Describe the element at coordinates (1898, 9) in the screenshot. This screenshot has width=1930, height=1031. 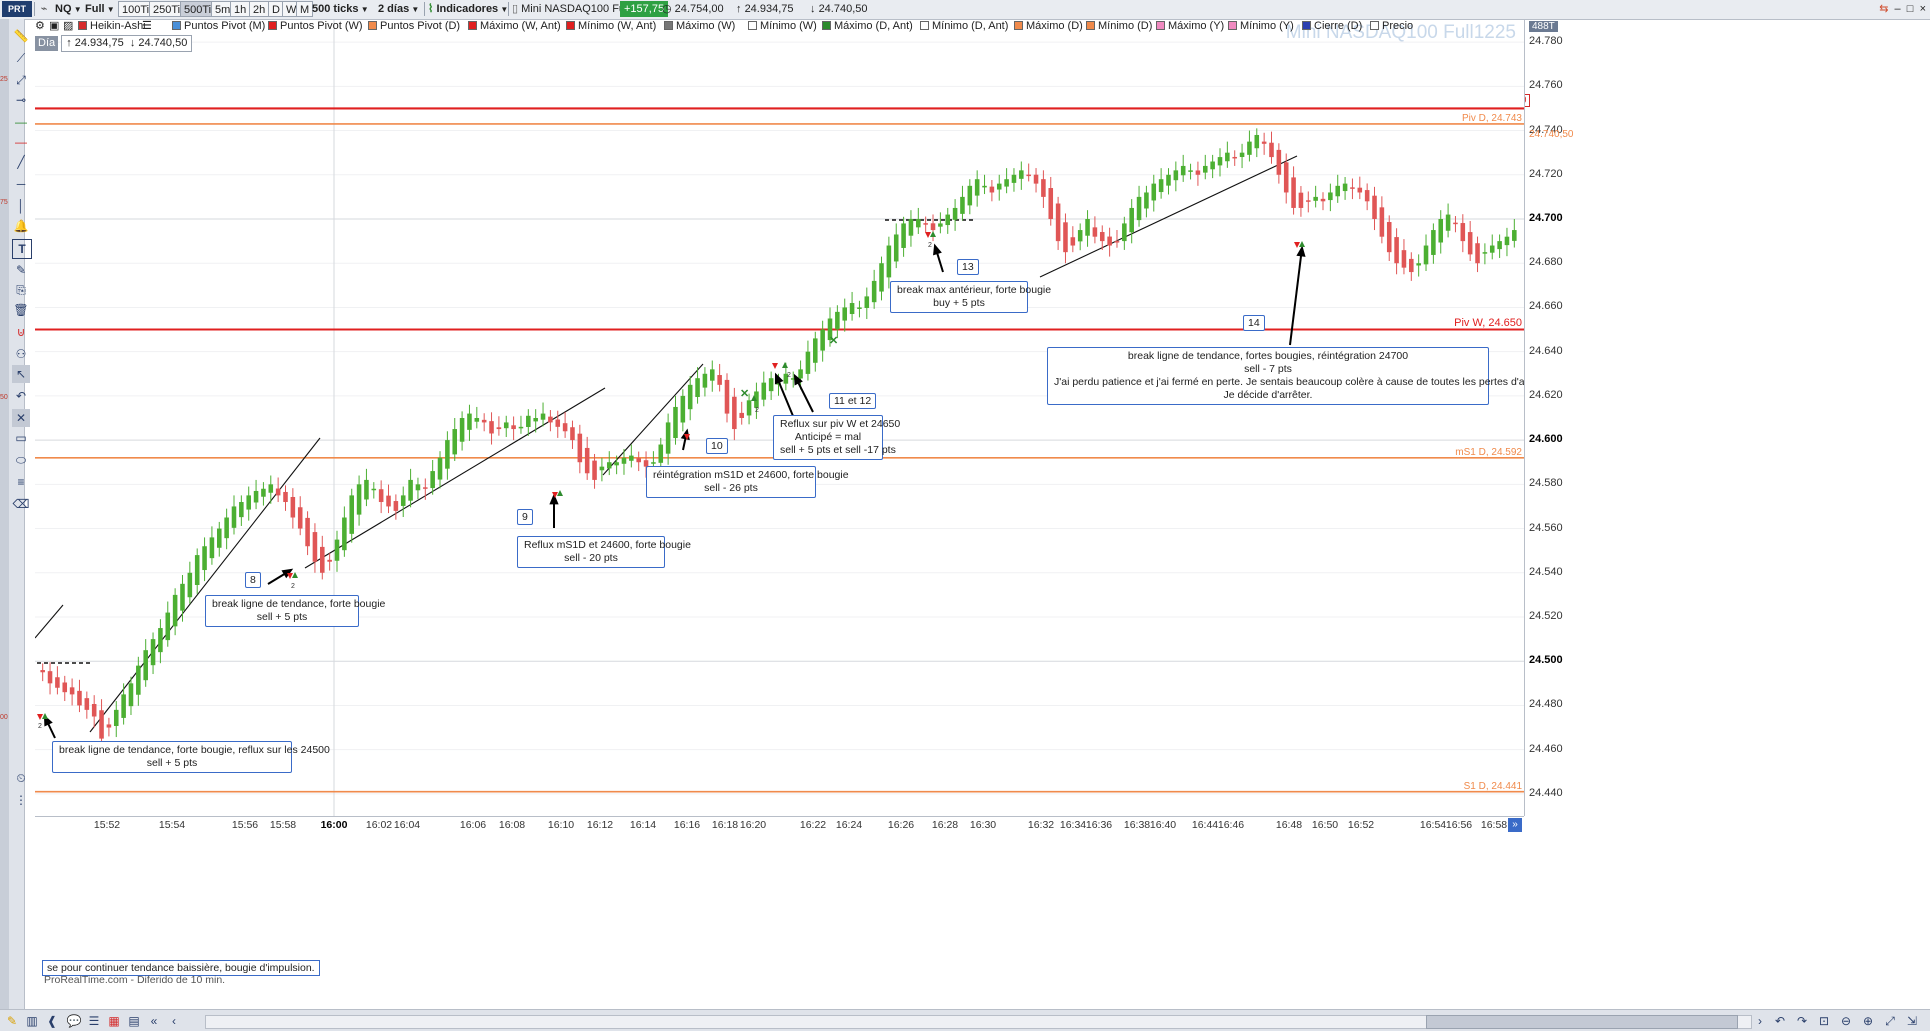
I see `minimize-icon: –` at that location.